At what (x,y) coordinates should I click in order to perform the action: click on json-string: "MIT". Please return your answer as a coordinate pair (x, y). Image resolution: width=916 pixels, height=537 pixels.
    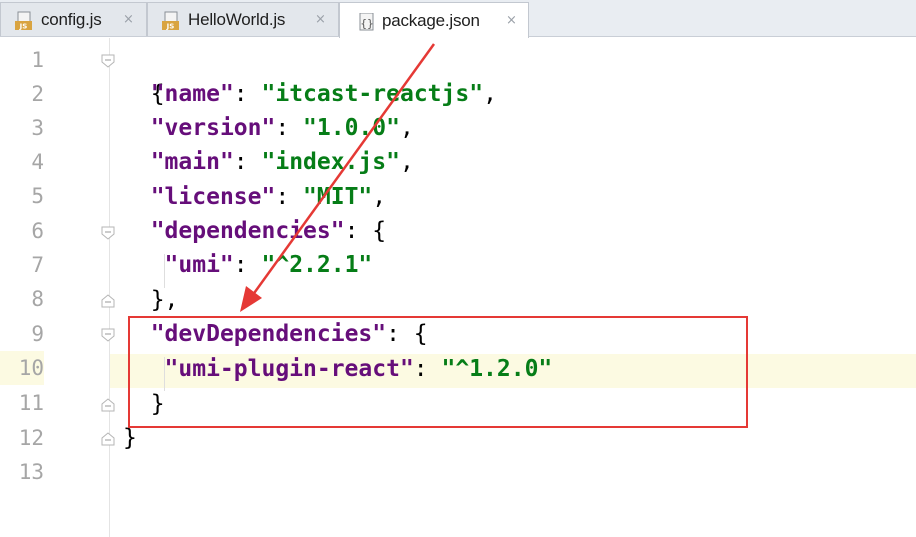
    Looking at the image, I should click on (338, 197).